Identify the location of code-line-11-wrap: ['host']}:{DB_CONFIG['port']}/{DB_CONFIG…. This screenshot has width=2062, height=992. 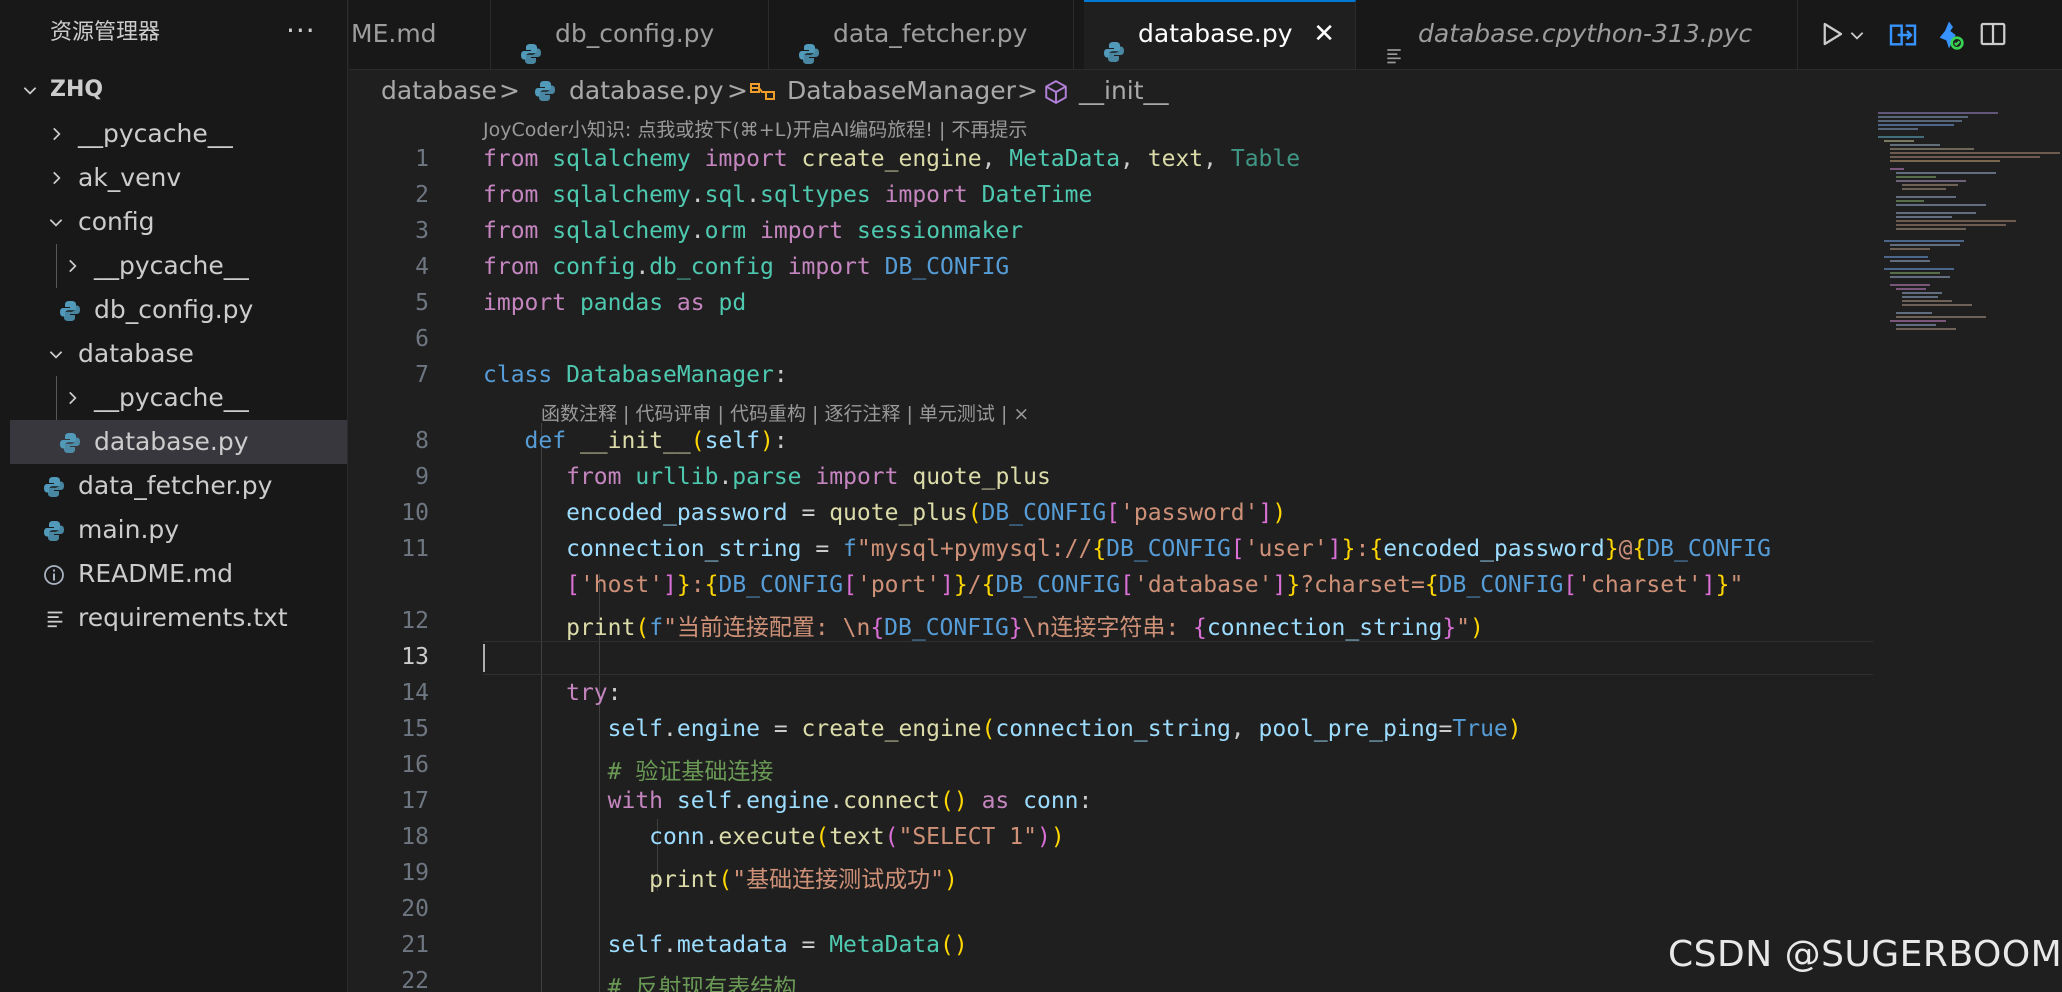
(1155, 585).